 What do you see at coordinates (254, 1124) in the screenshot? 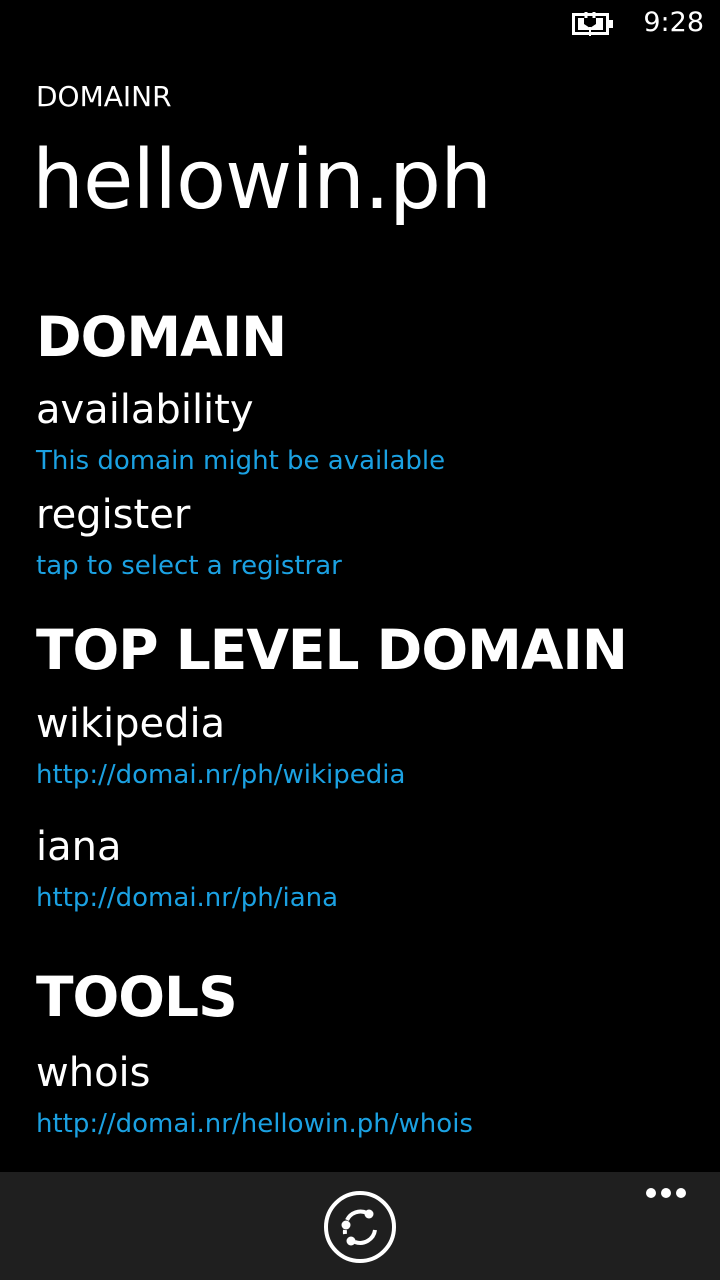
I see `whois-link: http://domai.nr/hellowin.ph/whois` at bounding box center [254, 1124].